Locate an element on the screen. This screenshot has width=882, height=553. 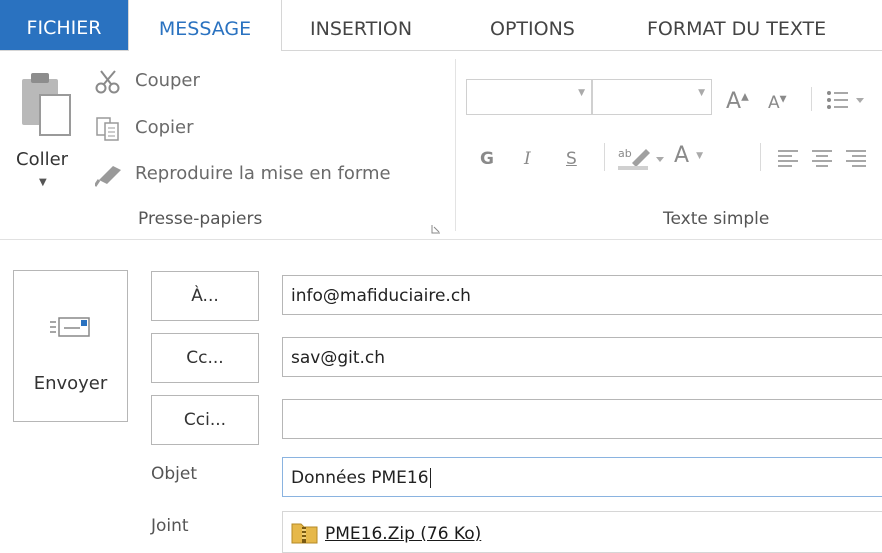
font-size-combo: ▼ is located at coordinates (652, 97).